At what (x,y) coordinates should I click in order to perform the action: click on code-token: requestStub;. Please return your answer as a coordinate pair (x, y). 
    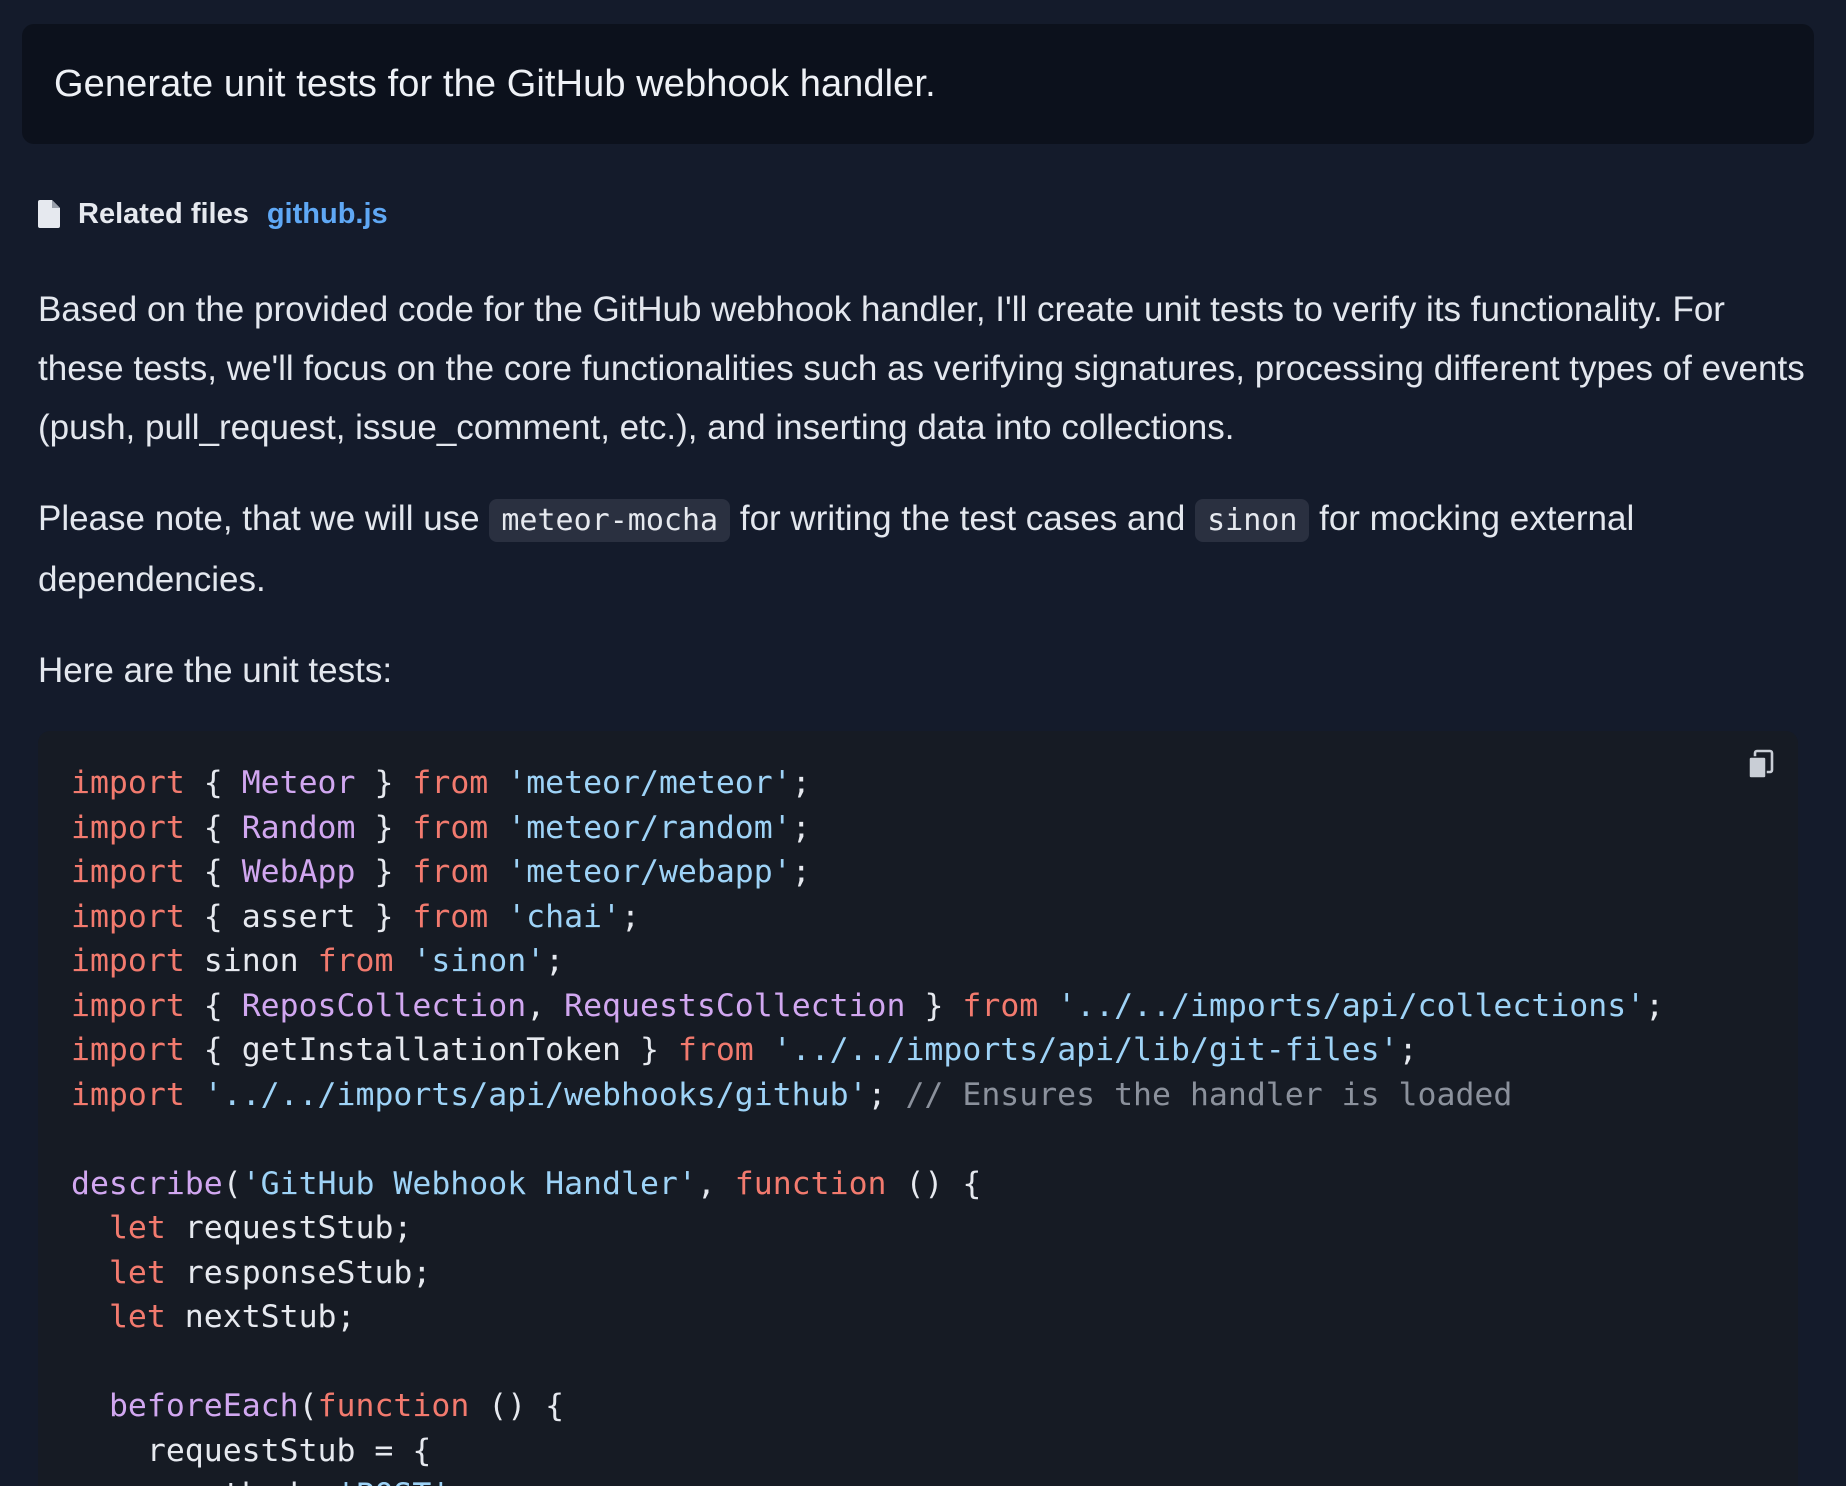
    Looking at the image, I should click on (289, 1228).